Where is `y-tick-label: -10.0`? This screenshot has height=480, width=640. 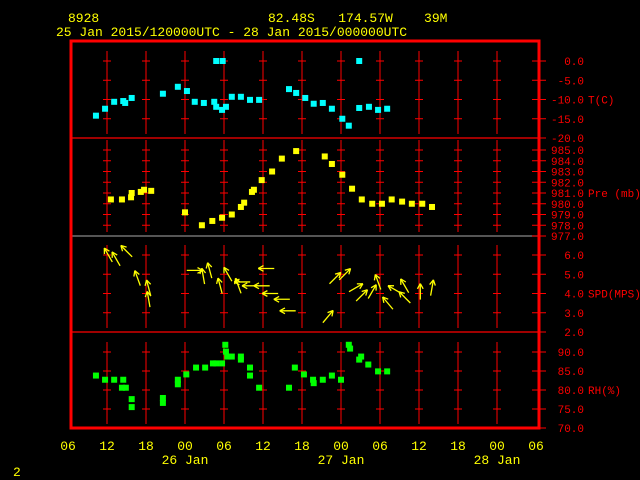 y-tick-label: -10.0 is located at coordinates (567, 102).